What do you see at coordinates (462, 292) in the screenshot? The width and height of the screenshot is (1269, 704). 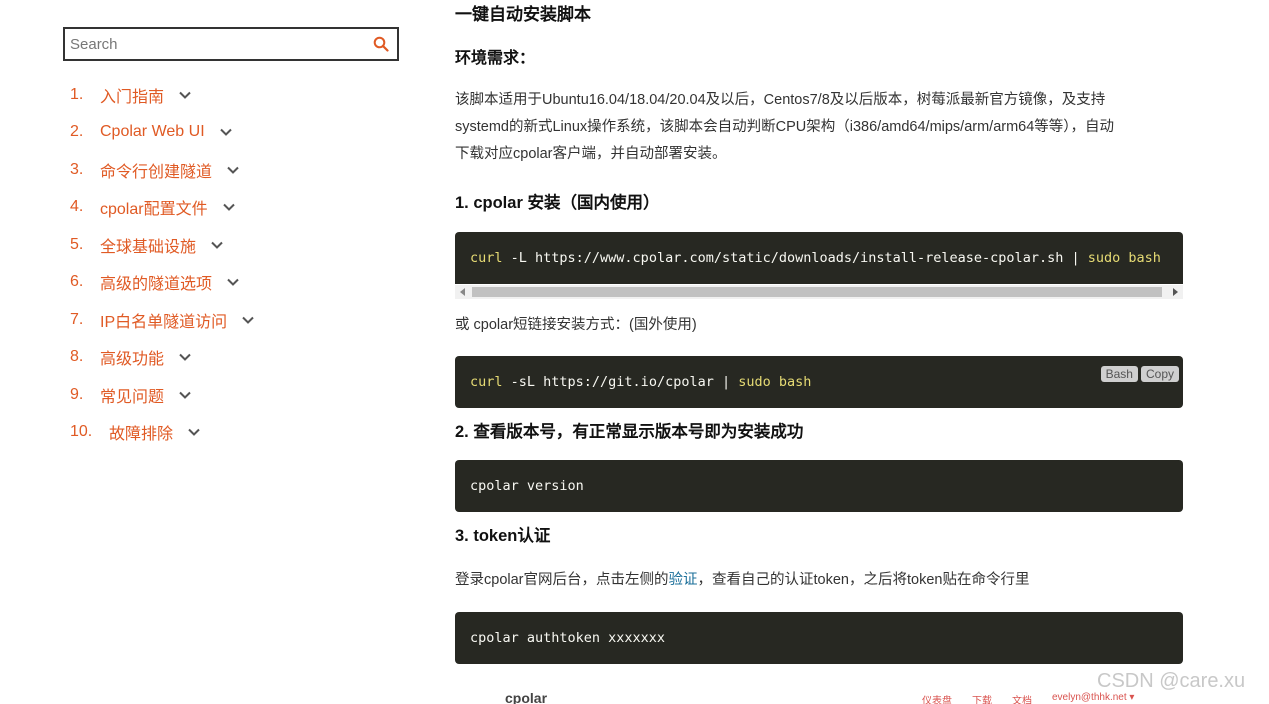 I see `scroll-left-icon` at bounding box center [462, 292].